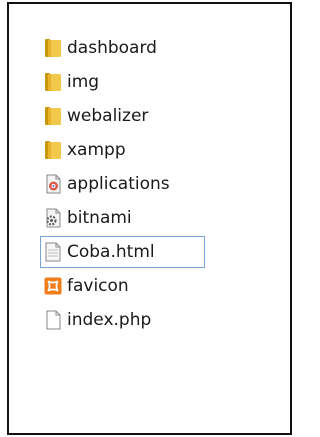 This screenshot has width=320, height=437. What do you see at coordinates (112, 47) in the screenshot?
I see `file-name: dashboard` at bounding box center [112, 47].